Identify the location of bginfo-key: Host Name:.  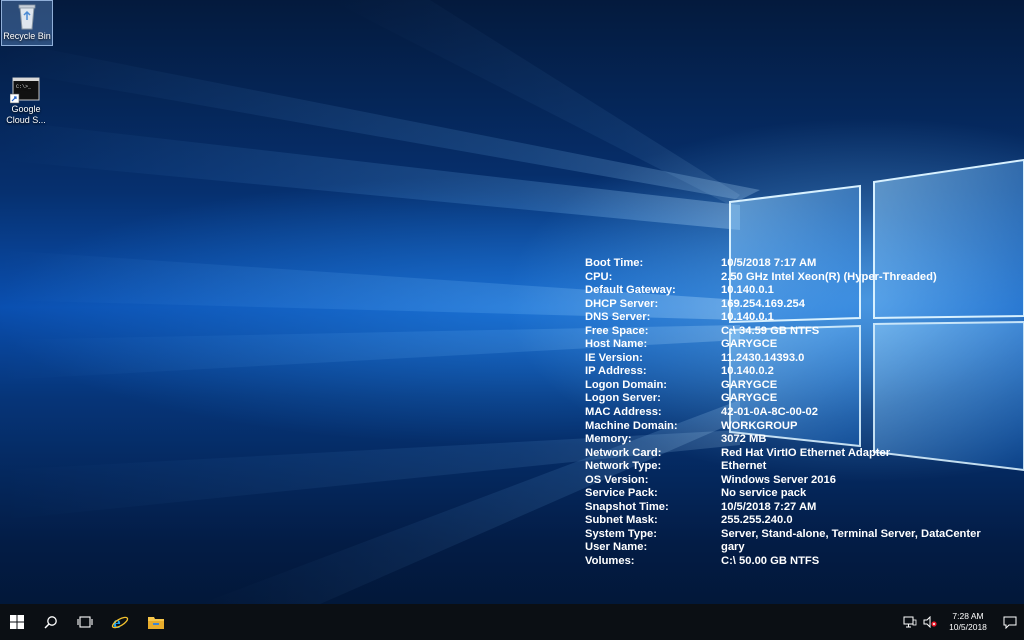
(616, 344).